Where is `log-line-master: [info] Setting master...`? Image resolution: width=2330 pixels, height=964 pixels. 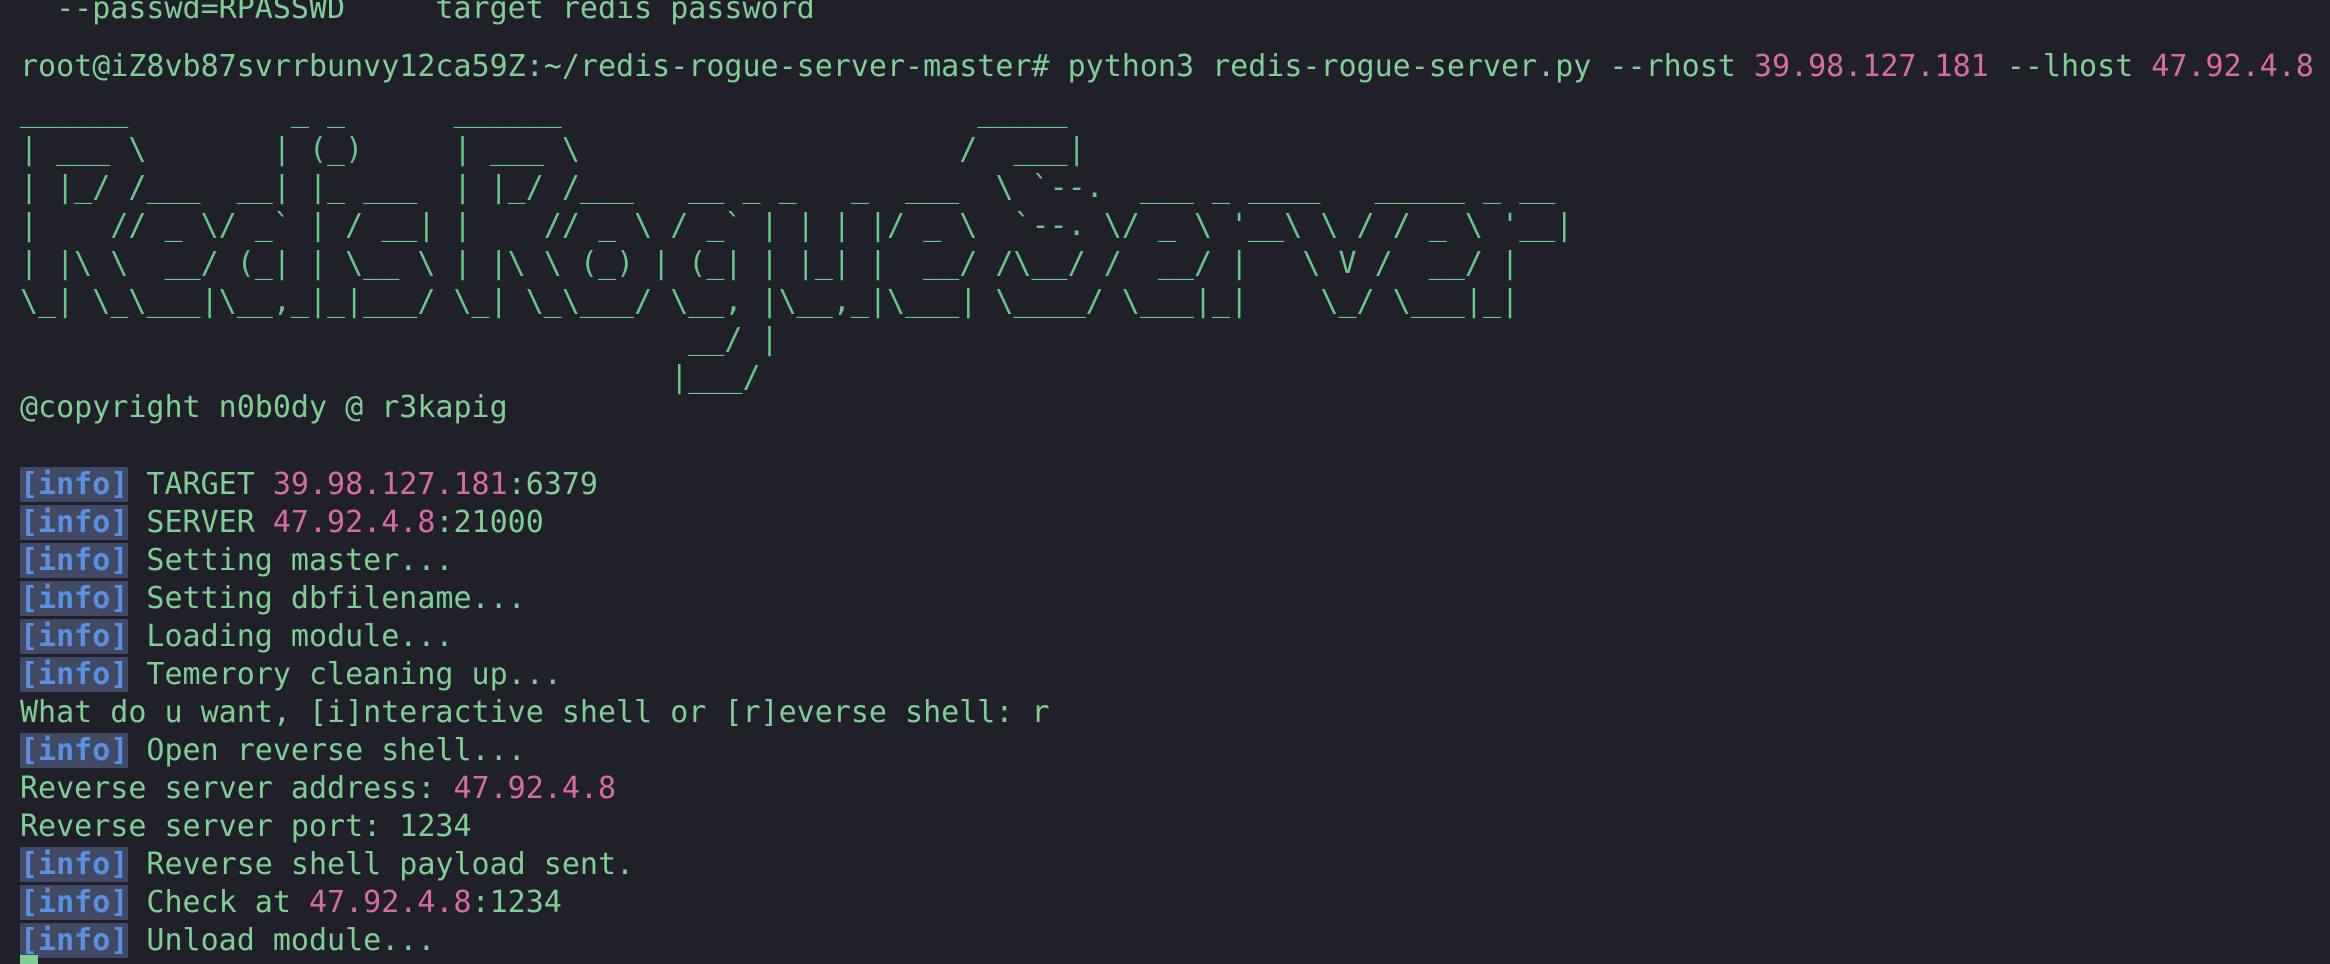 log-line-master: [info] Setting master... is located at coordinates (236, 561).